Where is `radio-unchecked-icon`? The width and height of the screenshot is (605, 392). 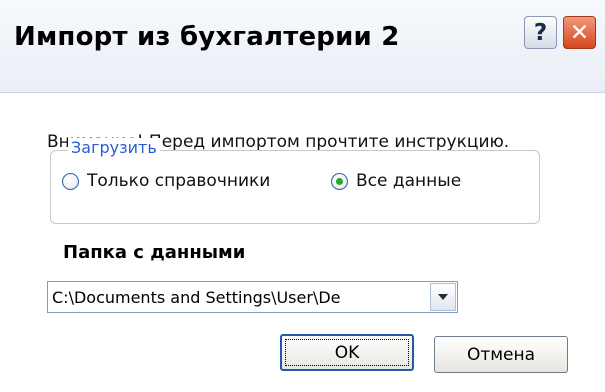 radio-unchecked-icon is located at coordinates (70, 181).